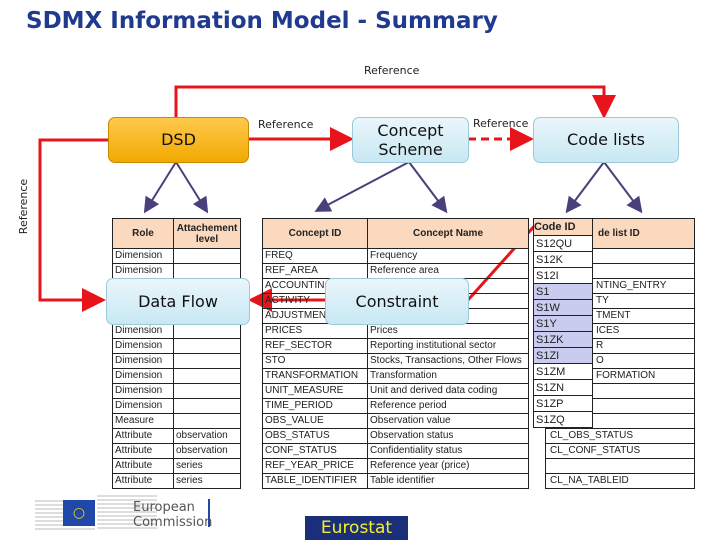 The image size is (720, 540). Describe the element at coordinates (315, 331) in the screenshot. I see `table-cell: PRICES` at that location.